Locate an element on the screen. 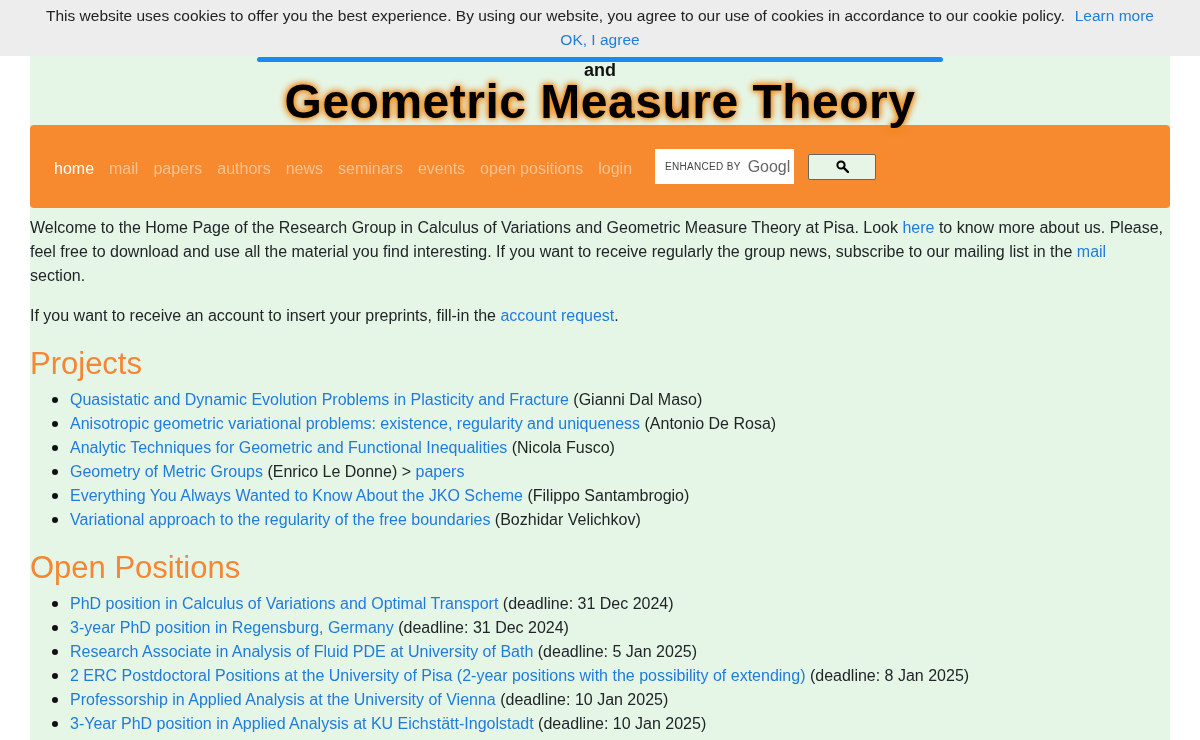  list-entry: Variational approach to the regularity of the free boundaries (Bozhidar Velichkov) is located at coordinates (355, 520).